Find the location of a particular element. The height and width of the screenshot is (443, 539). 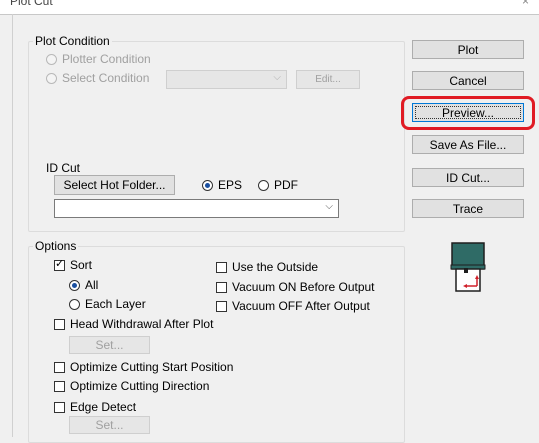

plotter-condition-label: Plotter Condition is located at coordinates (106, 59).